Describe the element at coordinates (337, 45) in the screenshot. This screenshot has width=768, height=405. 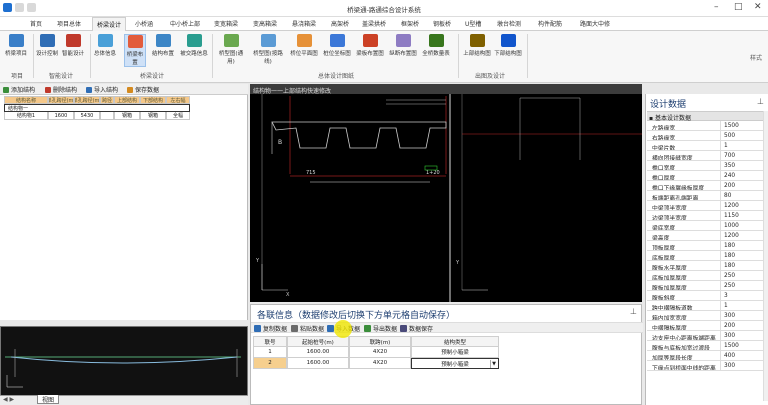
I see `pile-coord-button: 桩位坐标图` at that location.